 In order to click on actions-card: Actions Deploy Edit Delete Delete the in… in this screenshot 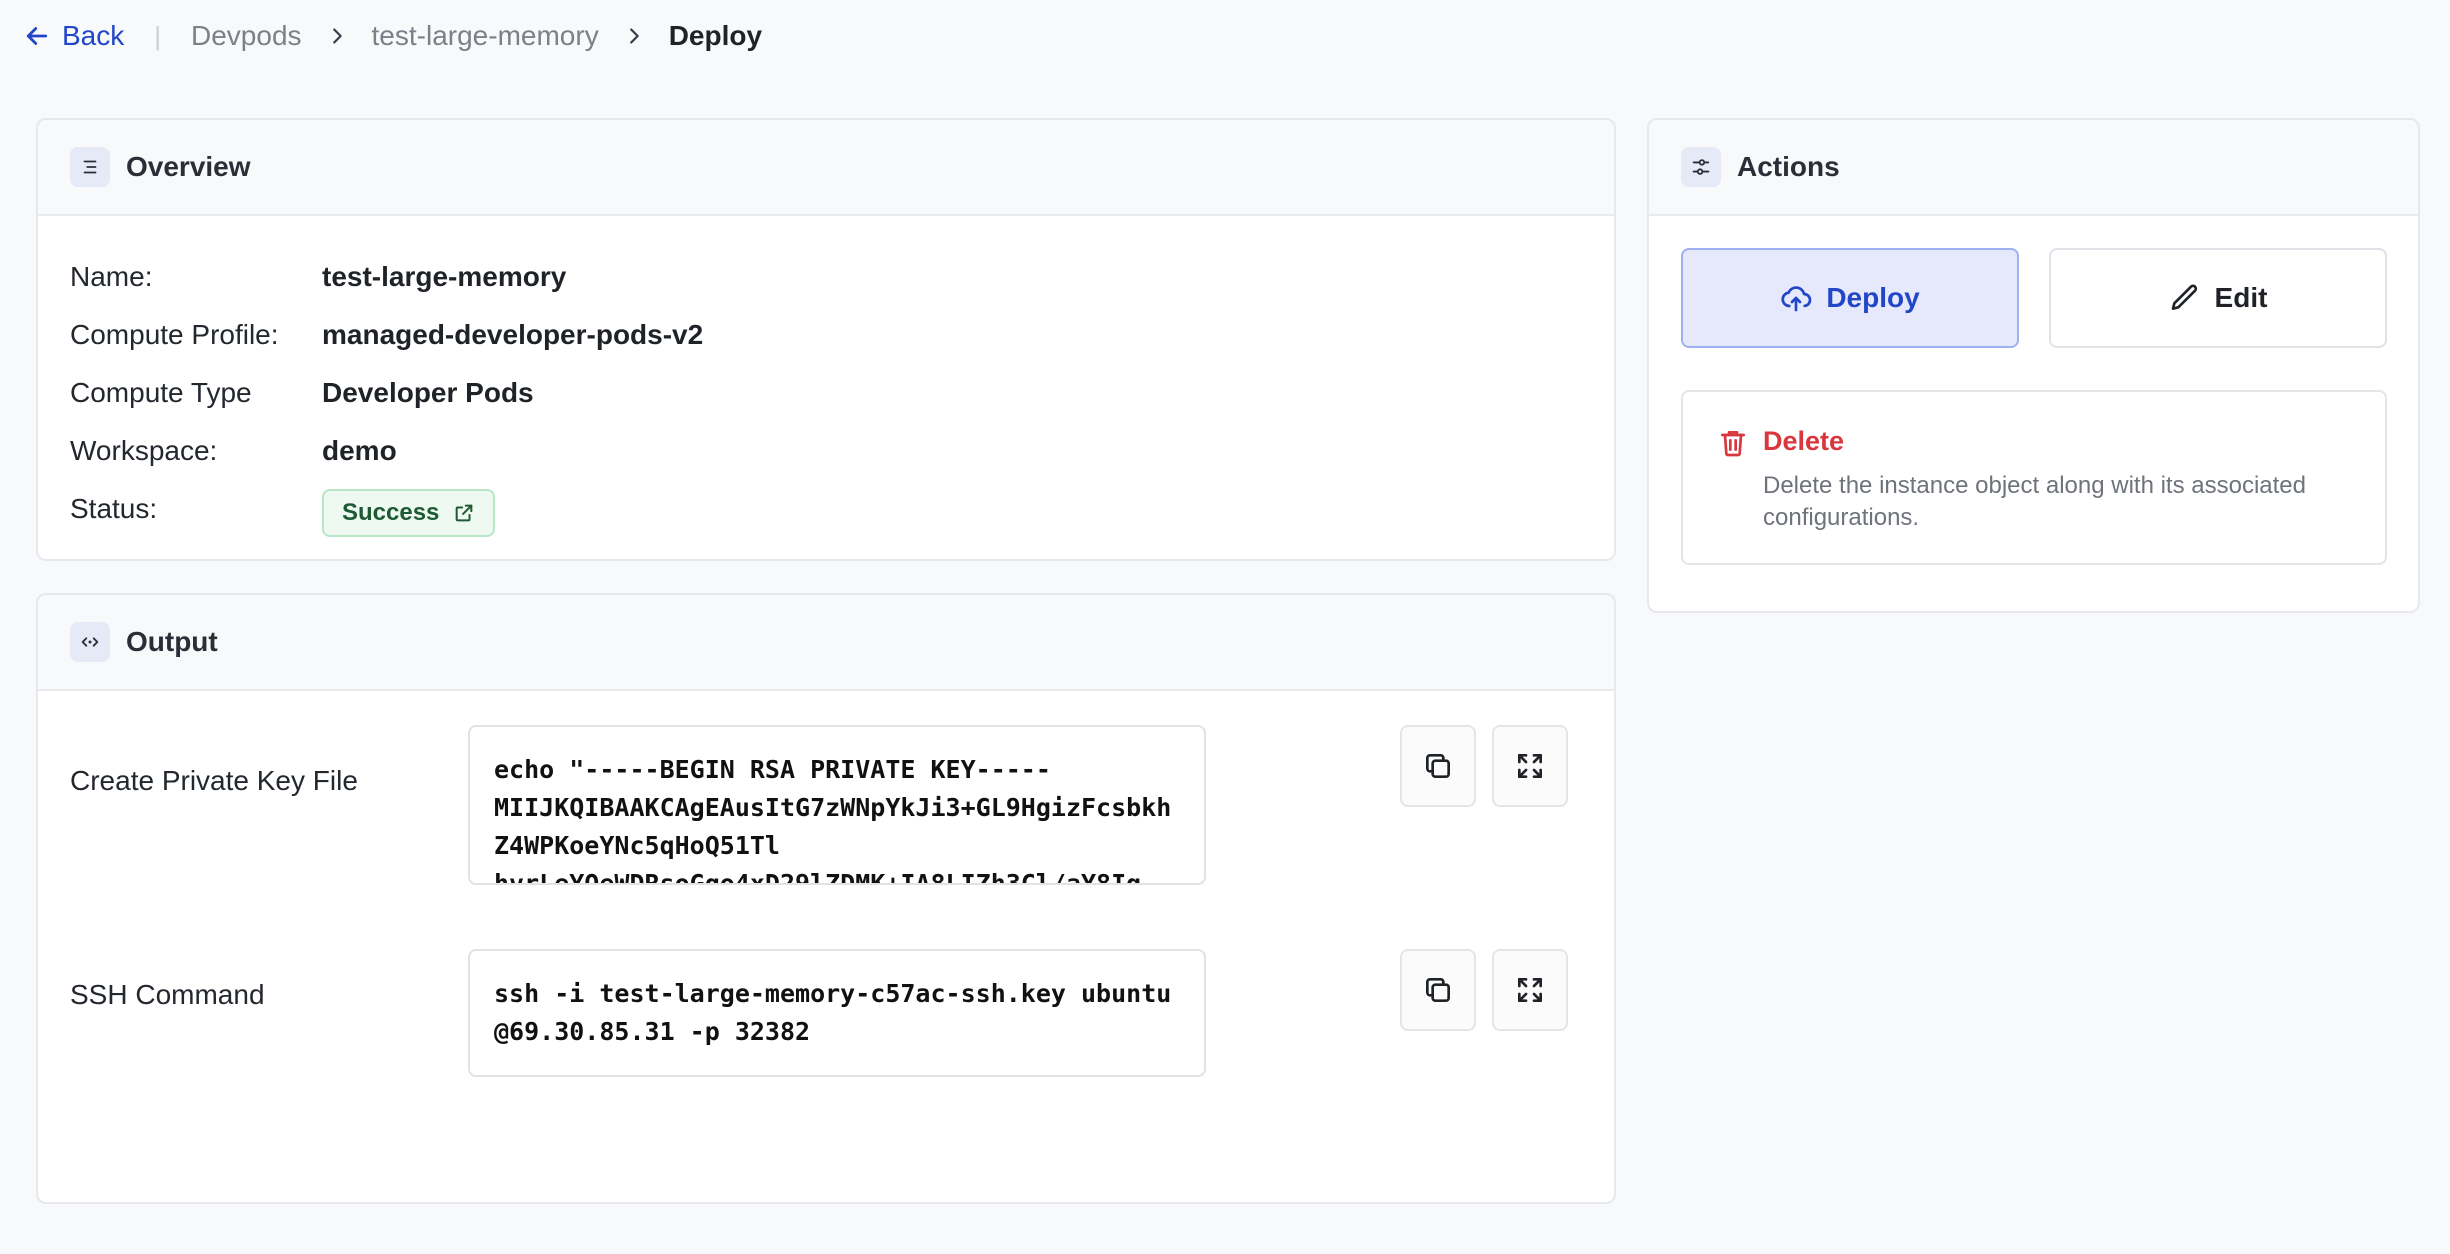, I will do `click(2033, 365)`.